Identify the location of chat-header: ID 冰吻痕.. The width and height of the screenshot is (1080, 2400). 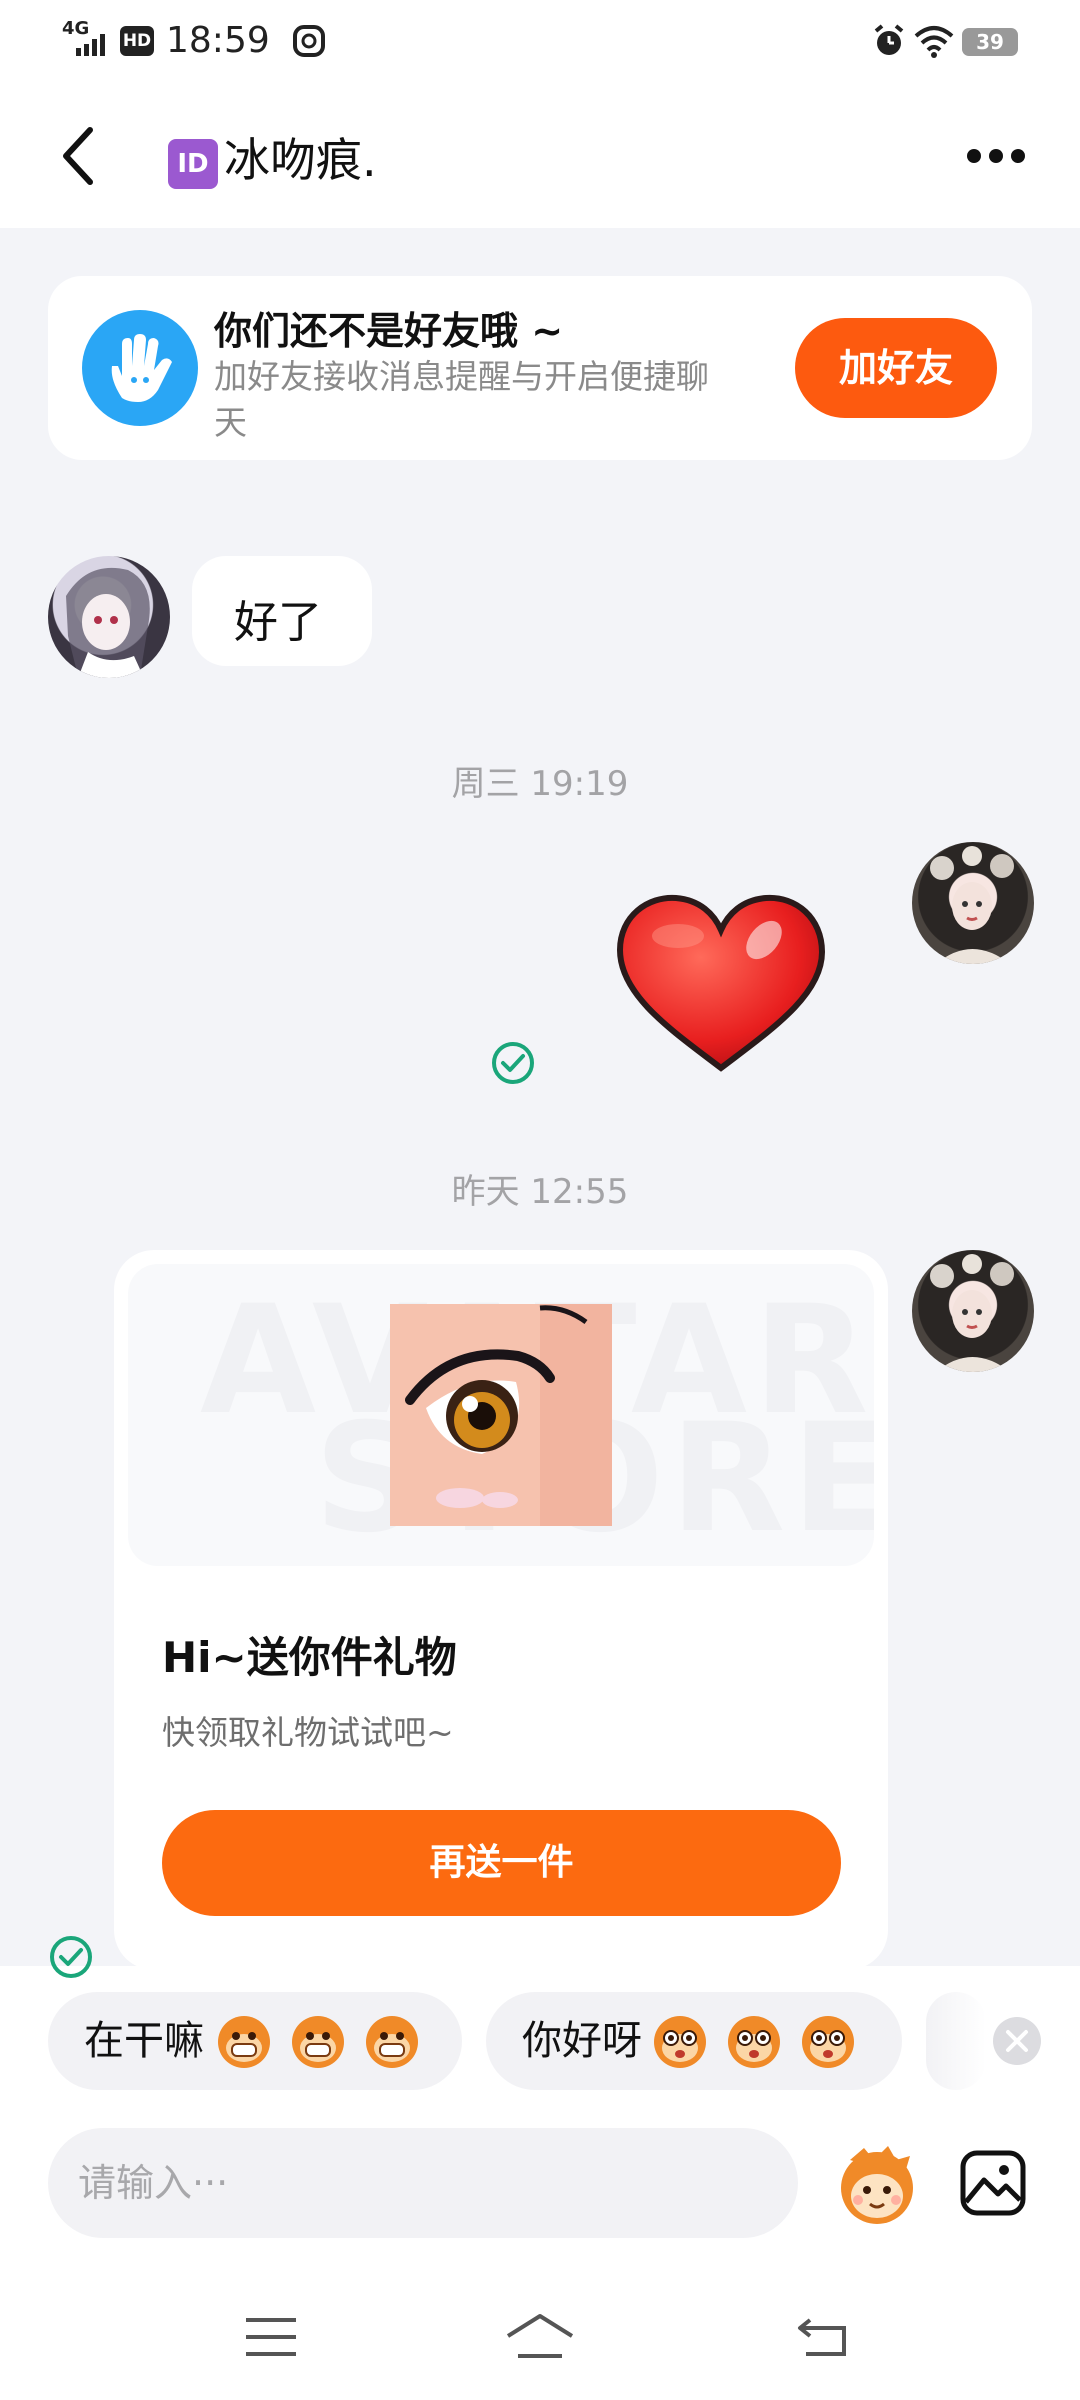
(540, 157).